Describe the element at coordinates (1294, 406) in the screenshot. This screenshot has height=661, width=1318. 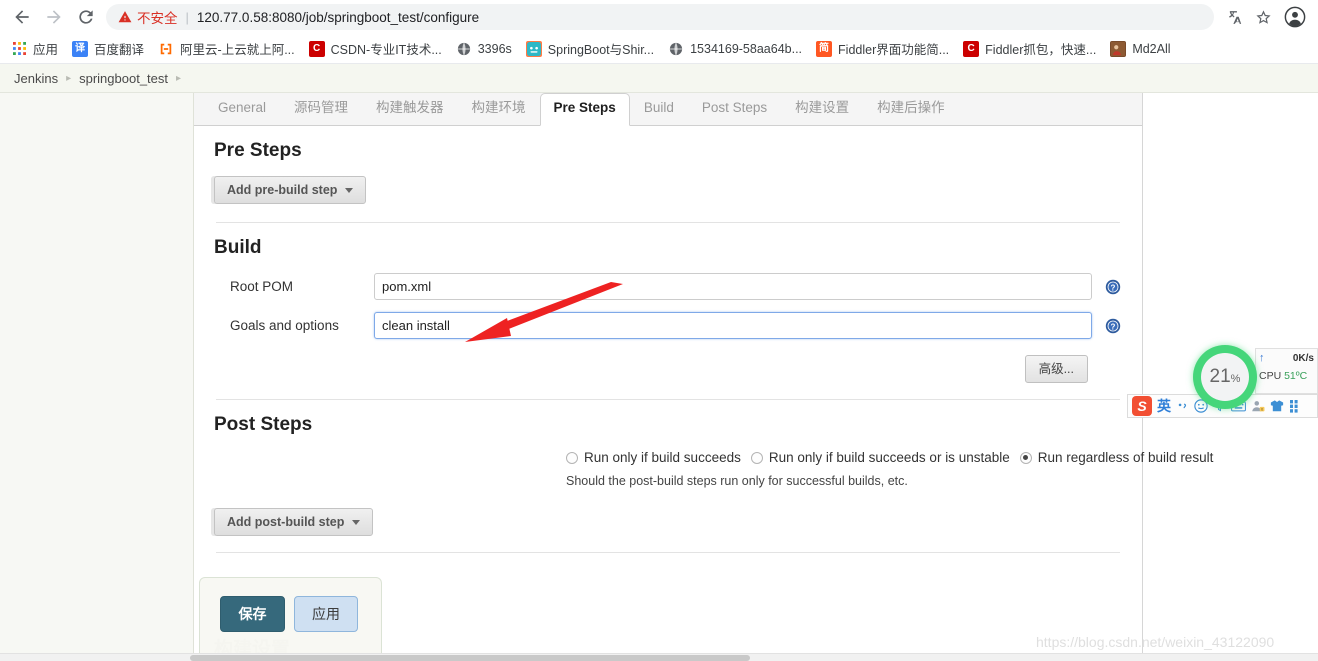
I see `menu-icon` at that location.